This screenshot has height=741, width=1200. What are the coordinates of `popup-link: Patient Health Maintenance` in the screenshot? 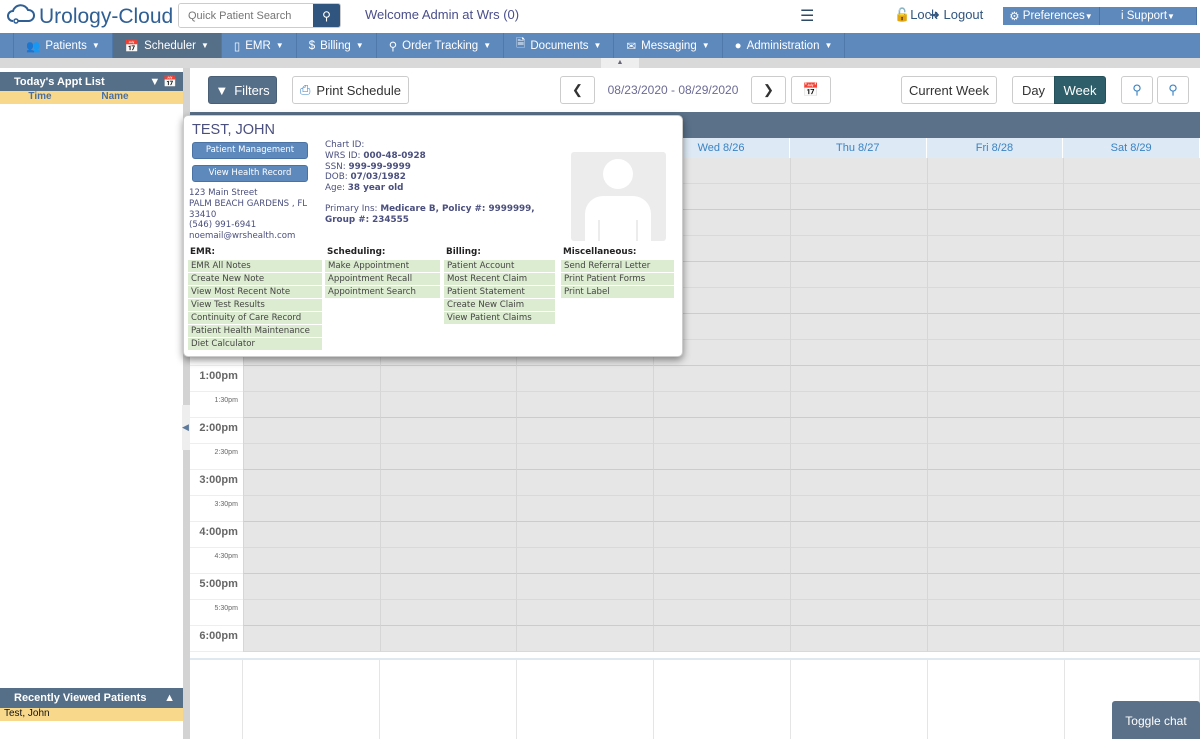 It's located at (255, 331).